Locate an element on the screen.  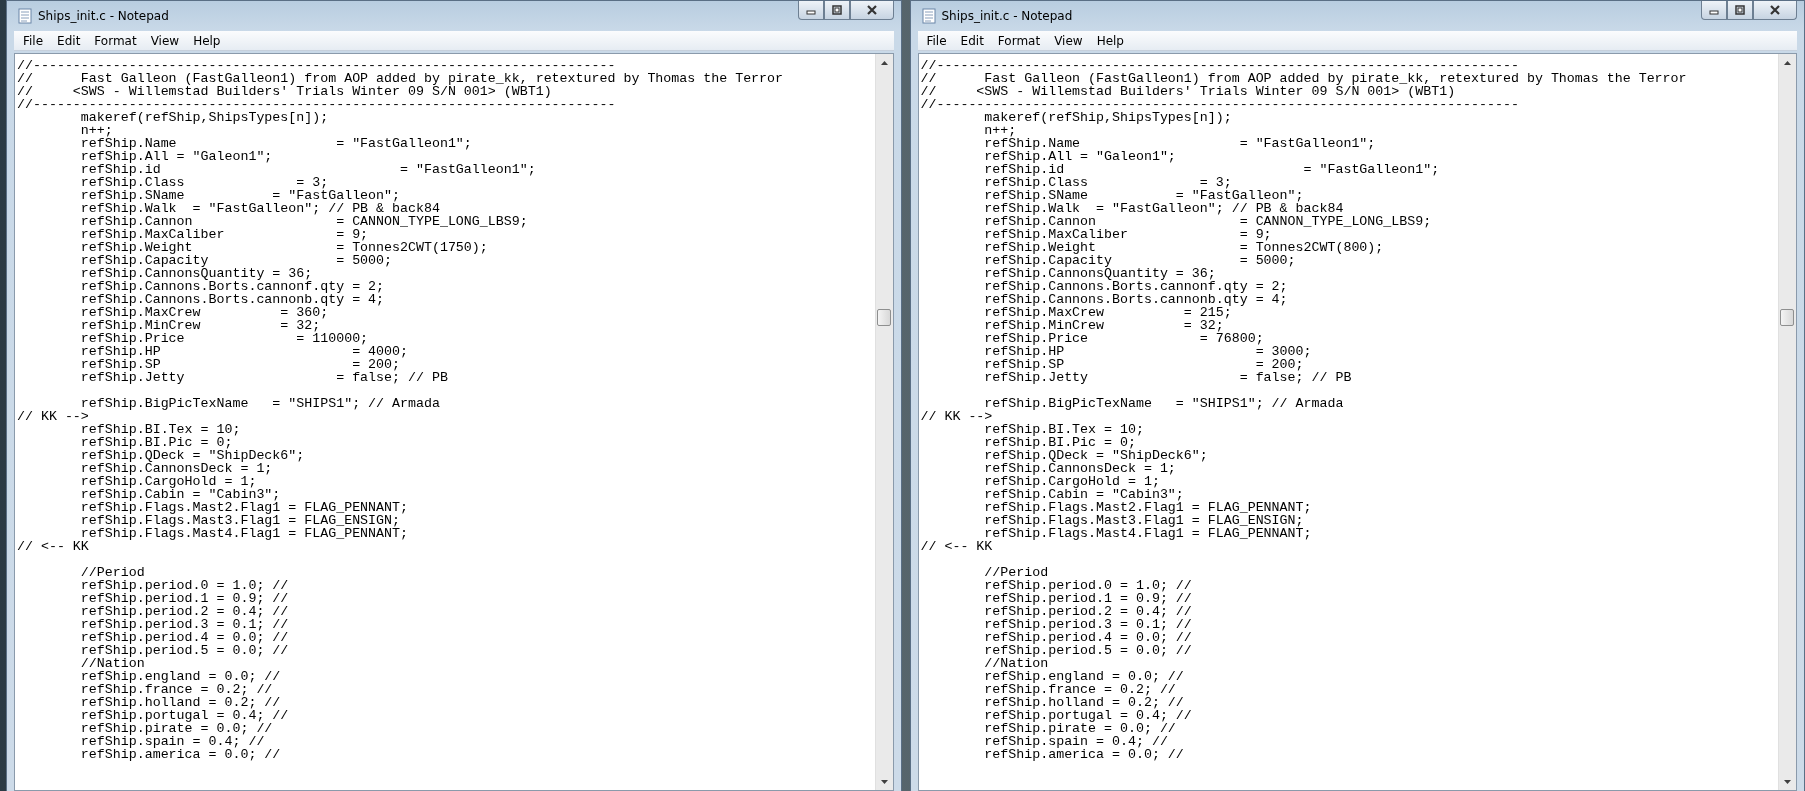
code-line: refShip.period.4 = 0.0; // is located at coordinates (184, 637).